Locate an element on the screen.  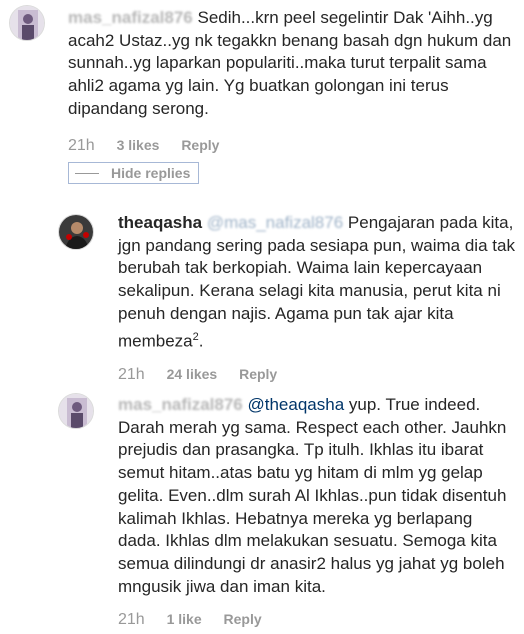
reply-meta: 21h 1 like Reply is located at coordinates (190, 620).